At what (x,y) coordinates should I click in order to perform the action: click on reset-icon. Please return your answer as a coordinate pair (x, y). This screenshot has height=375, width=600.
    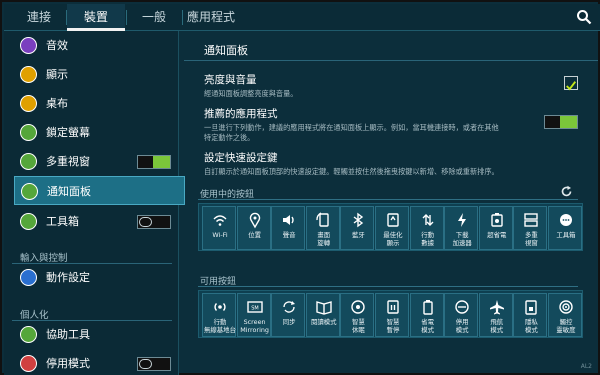
    Looking at the image, I should click on (566, 191).